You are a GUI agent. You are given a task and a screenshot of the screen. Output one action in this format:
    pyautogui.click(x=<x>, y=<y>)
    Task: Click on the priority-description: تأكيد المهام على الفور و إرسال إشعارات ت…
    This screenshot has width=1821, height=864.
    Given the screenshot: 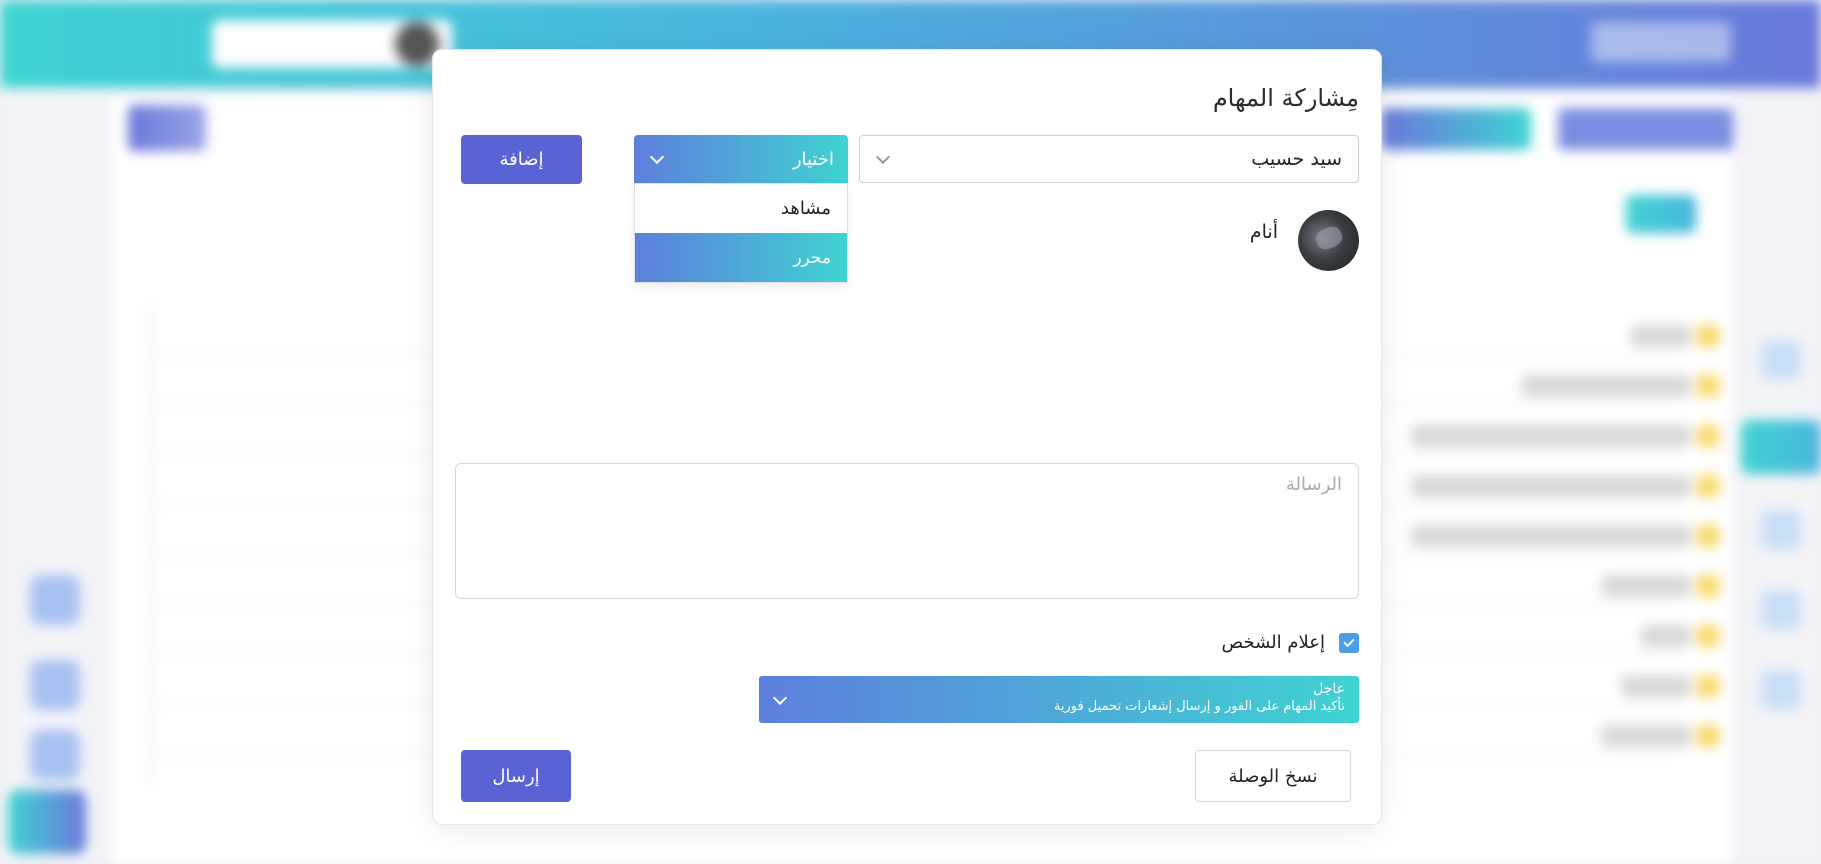 What is the action you would take?
    pyautogui.click(x=1199, y=706)
    